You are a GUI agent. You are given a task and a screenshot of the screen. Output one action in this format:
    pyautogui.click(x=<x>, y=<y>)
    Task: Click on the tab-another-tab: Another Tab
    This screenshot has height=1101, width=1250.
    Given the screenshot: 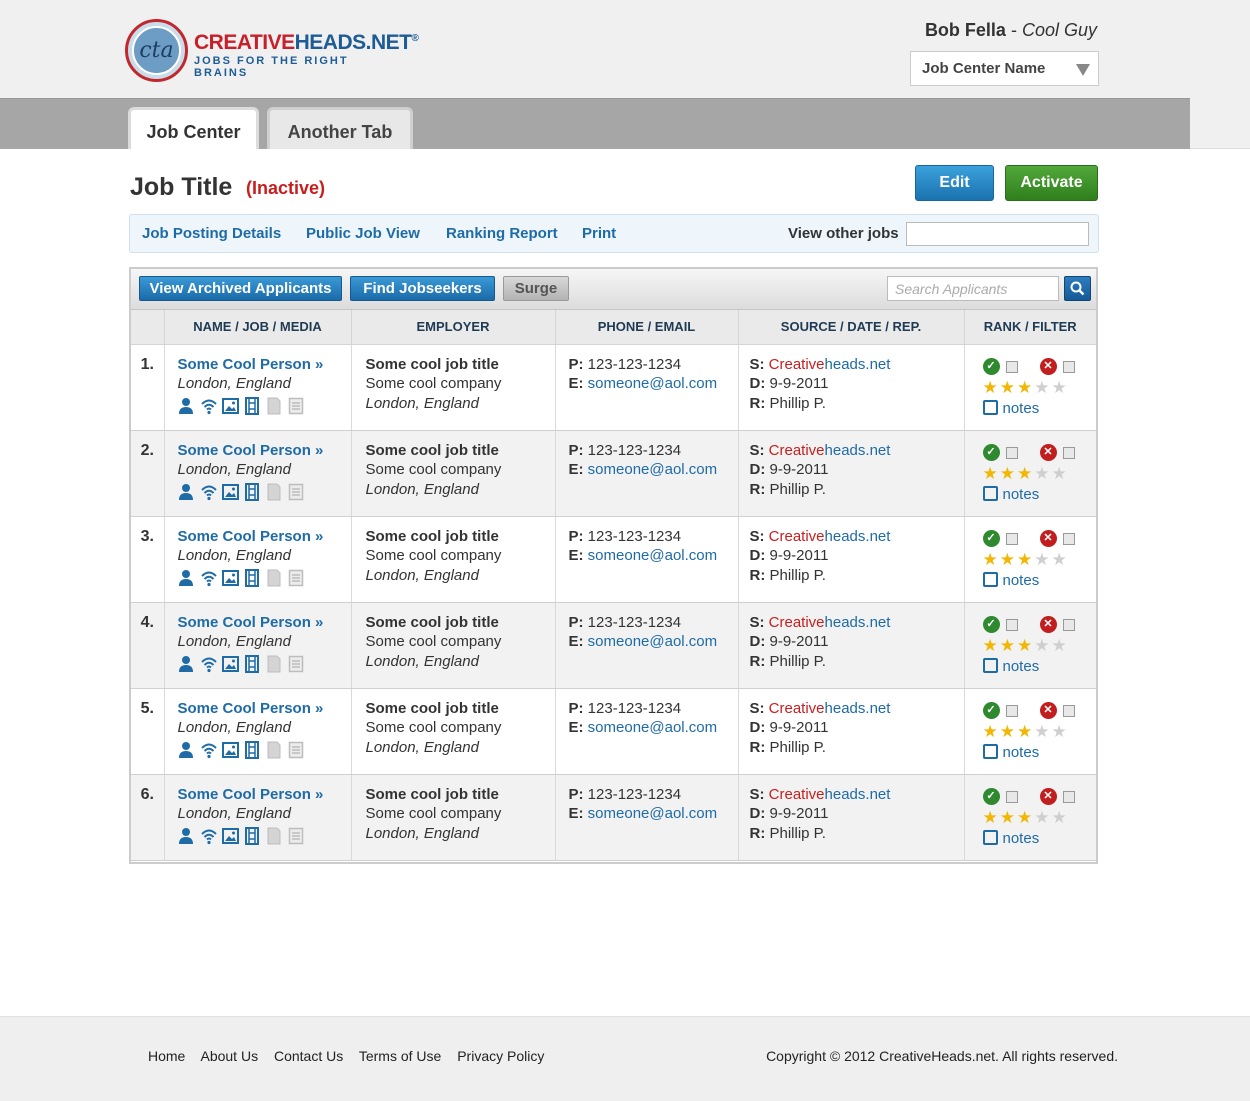 What is the action you would take?
    pyautogui.click(x=340, y=128)
    